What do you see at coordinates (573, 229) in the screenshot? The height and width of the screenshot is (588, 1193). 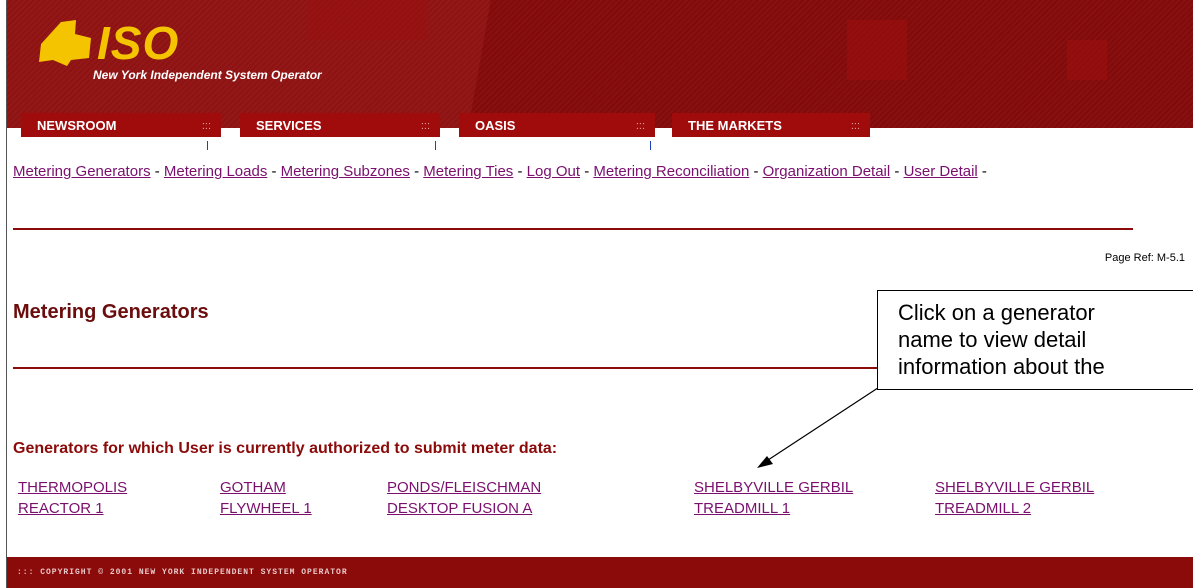 I see `divider` at bounding box center [573, 229].